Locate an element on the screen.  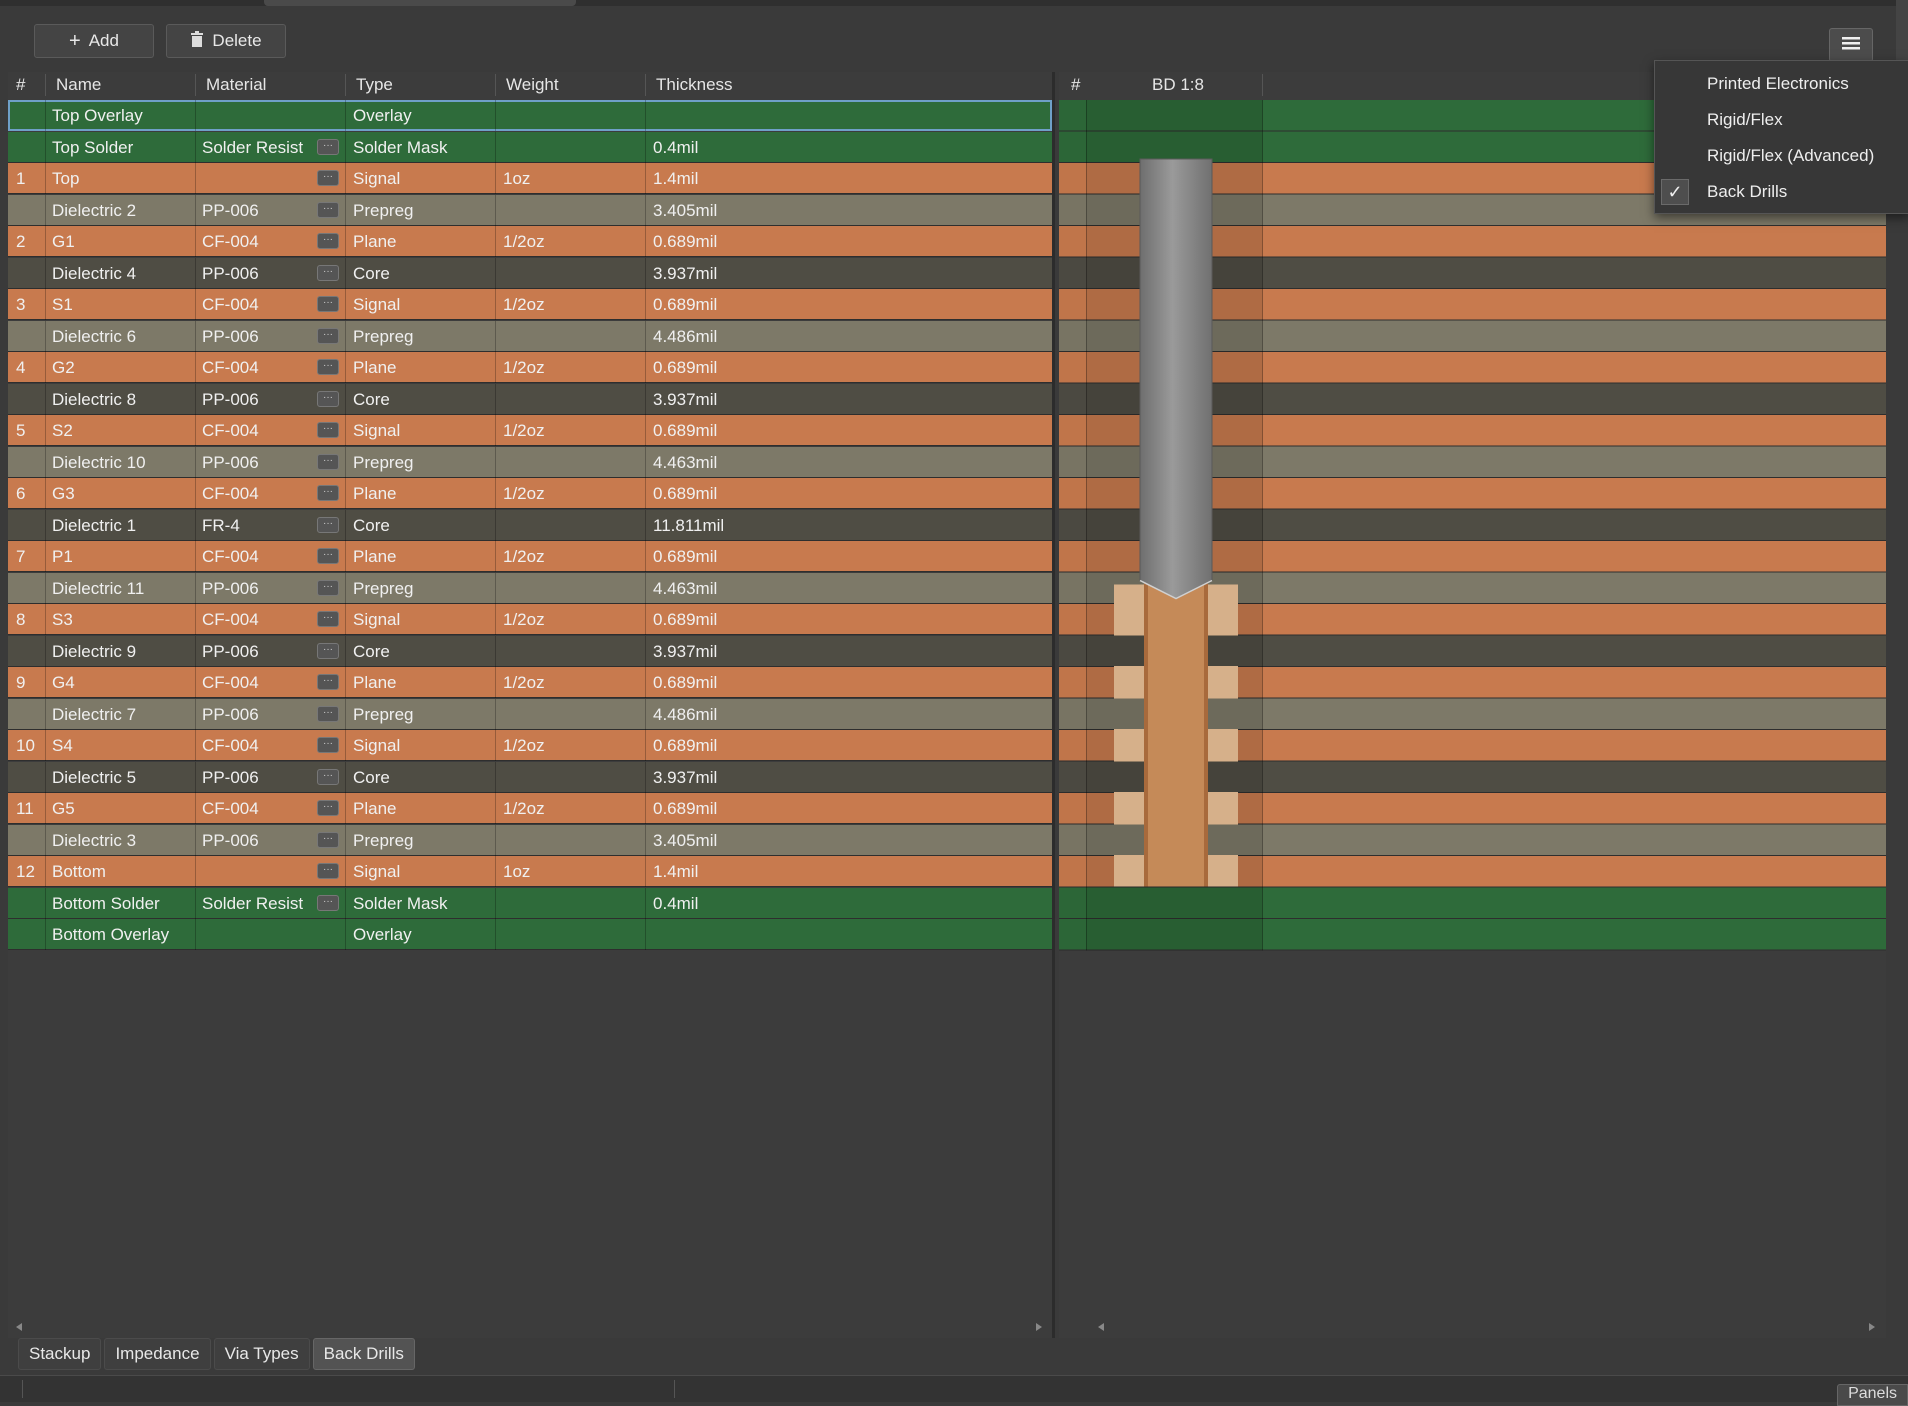
drill-horizontal-scrollbar is located at coordinates (1472, 1327).